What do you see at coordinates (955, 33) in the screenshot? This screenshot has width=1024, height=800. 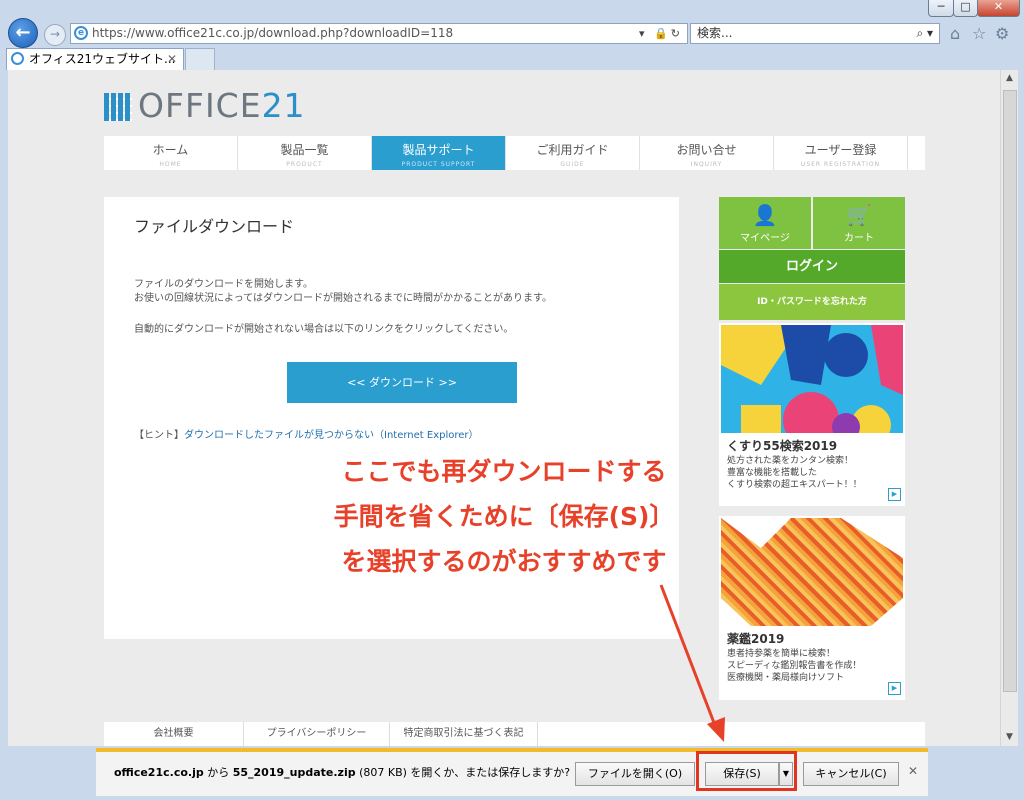 I see `home-icon: ⌂` at bounding box center [955, 33].